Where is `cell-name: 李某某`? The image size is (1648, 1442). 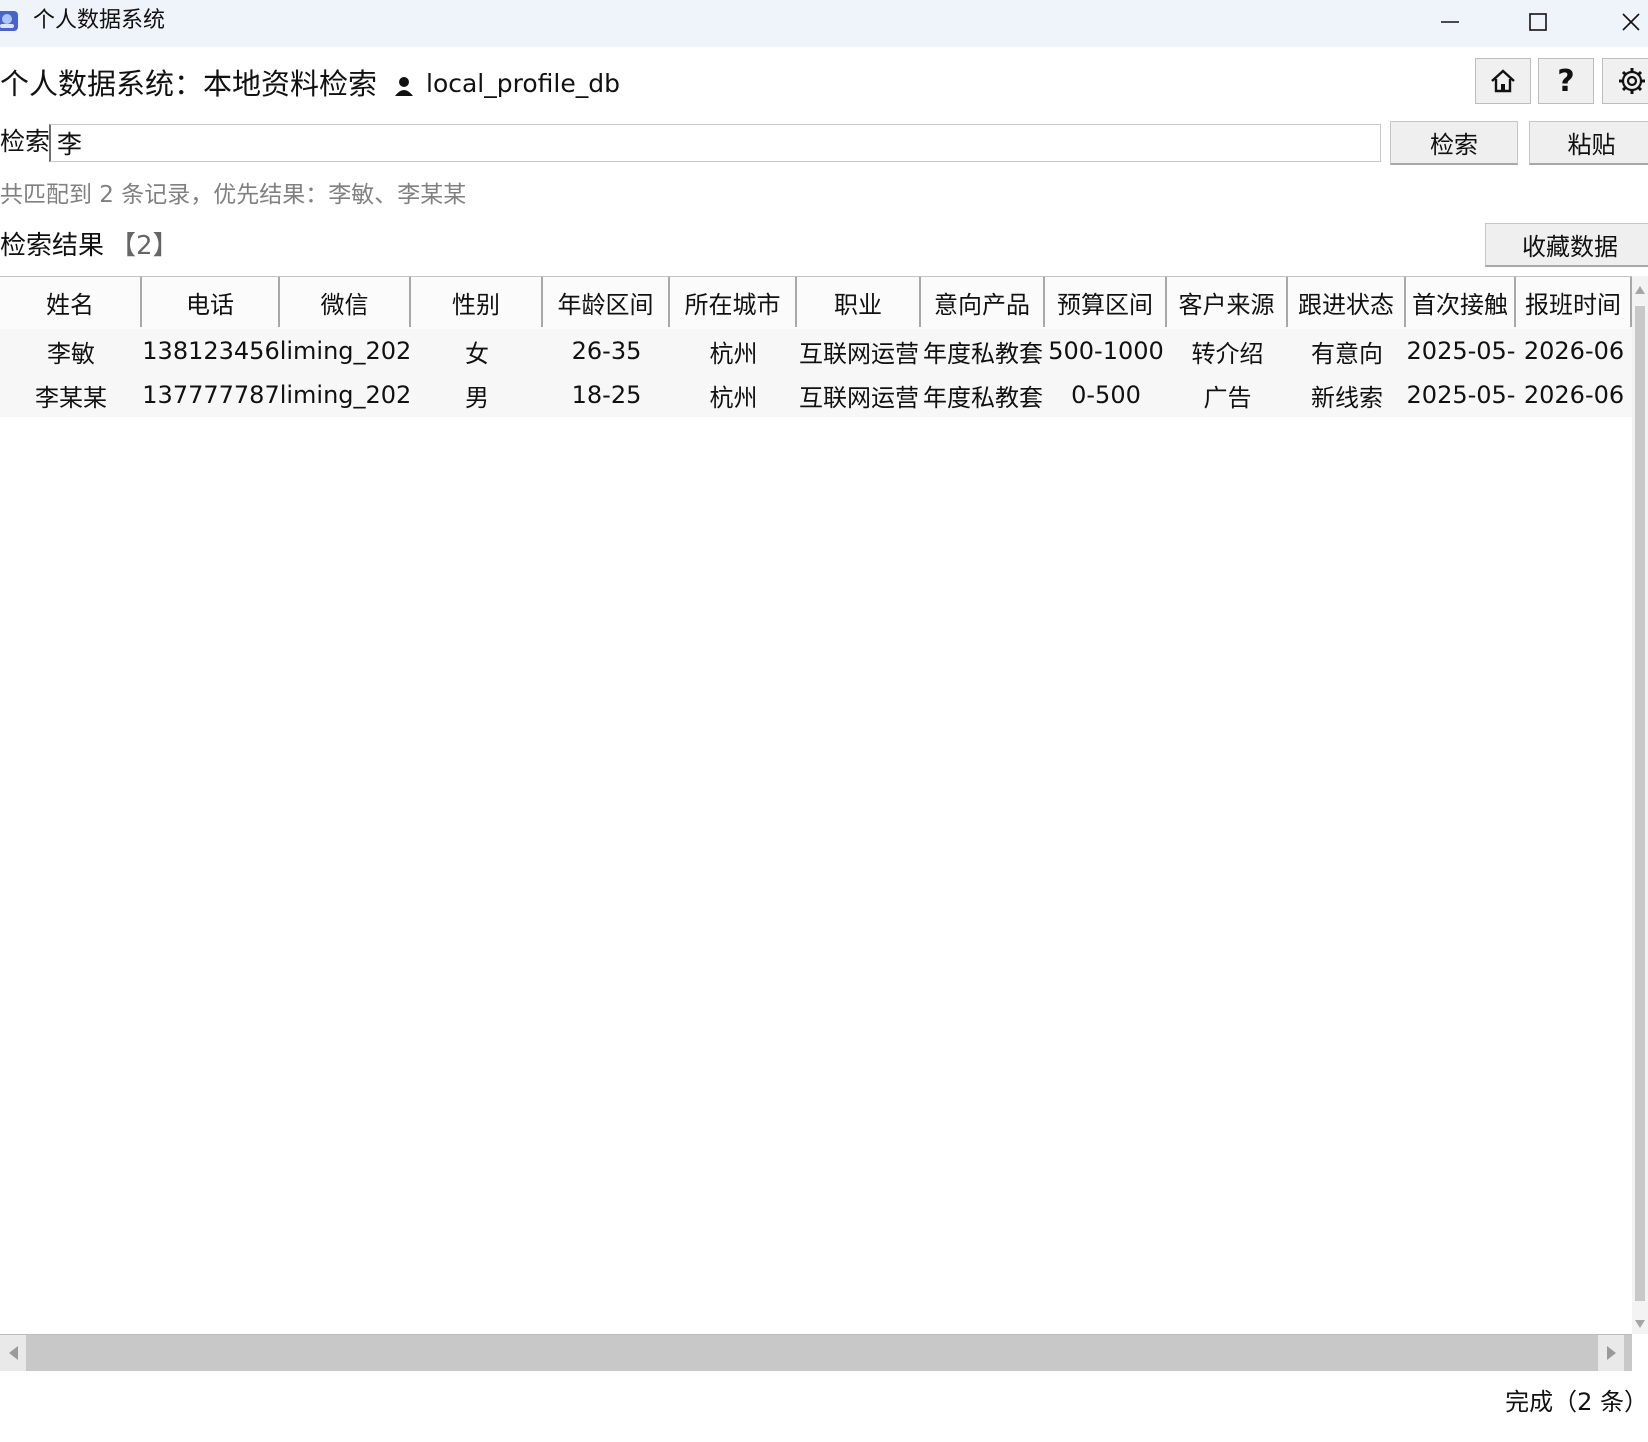
cell-name: 李某某 is located at coordinates (71, 397).